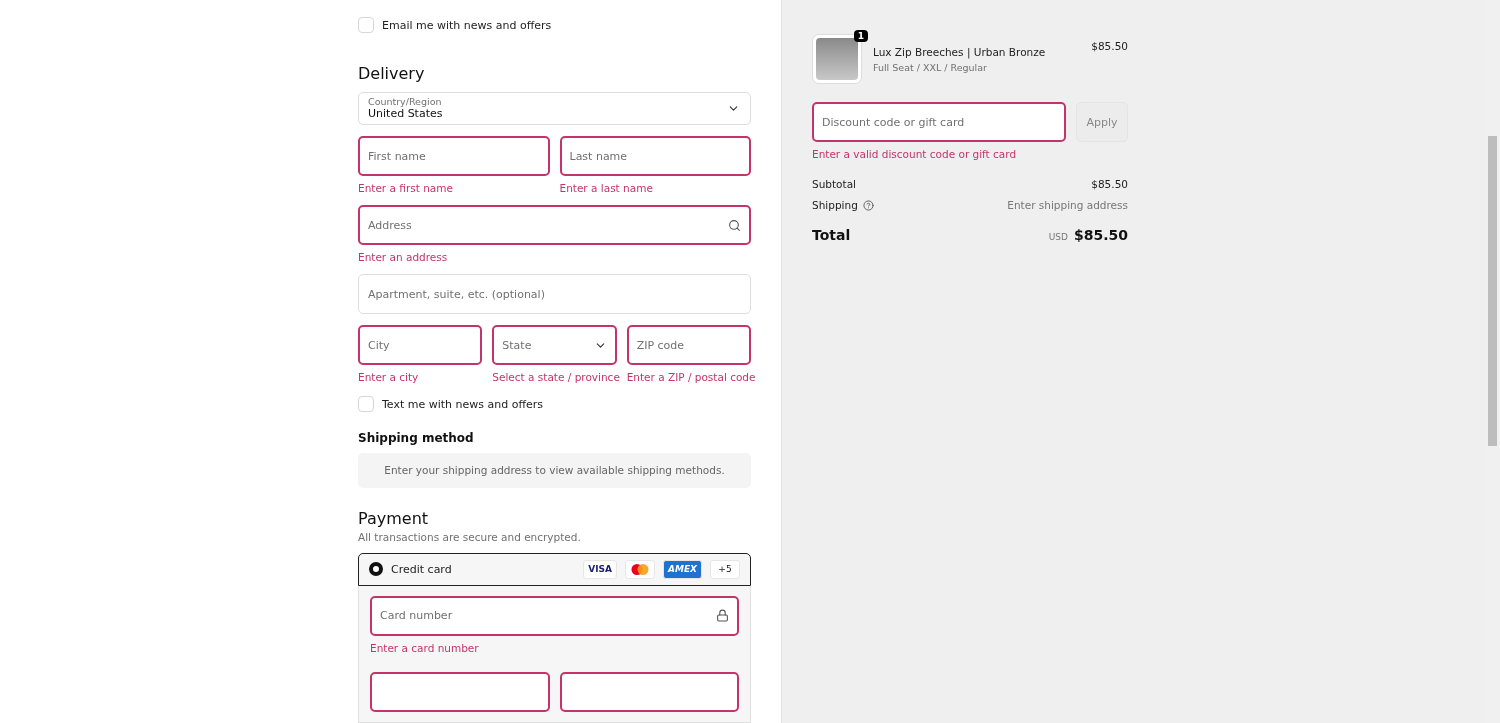  What do you see at coordinates (1492, 291) in the screenshot?
I see `scrollbar-thumb` at bounding box center [1492, 291].